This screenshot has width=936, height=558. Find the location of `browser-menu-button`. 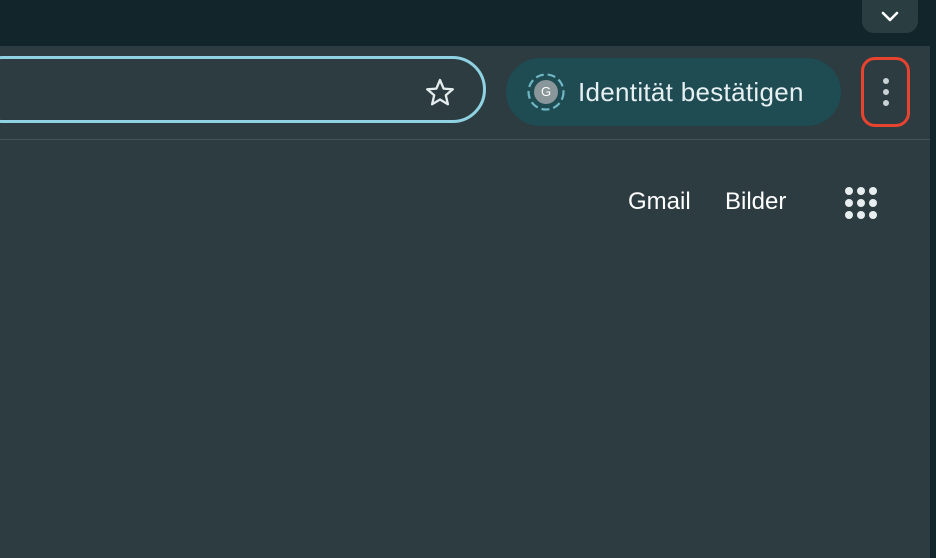

browser-menu-button is located at coordinates (885, 92).